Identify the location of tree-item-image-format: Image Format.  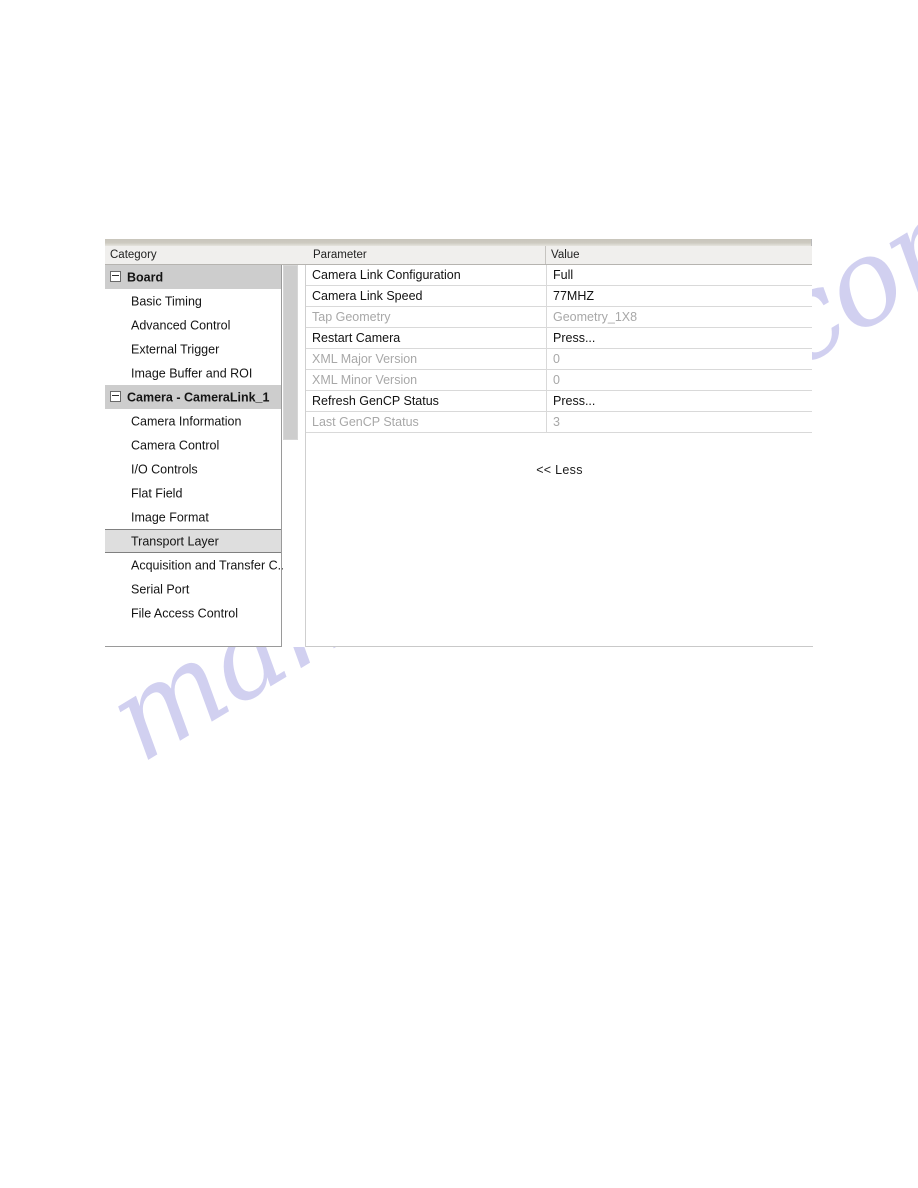
(193, 517).